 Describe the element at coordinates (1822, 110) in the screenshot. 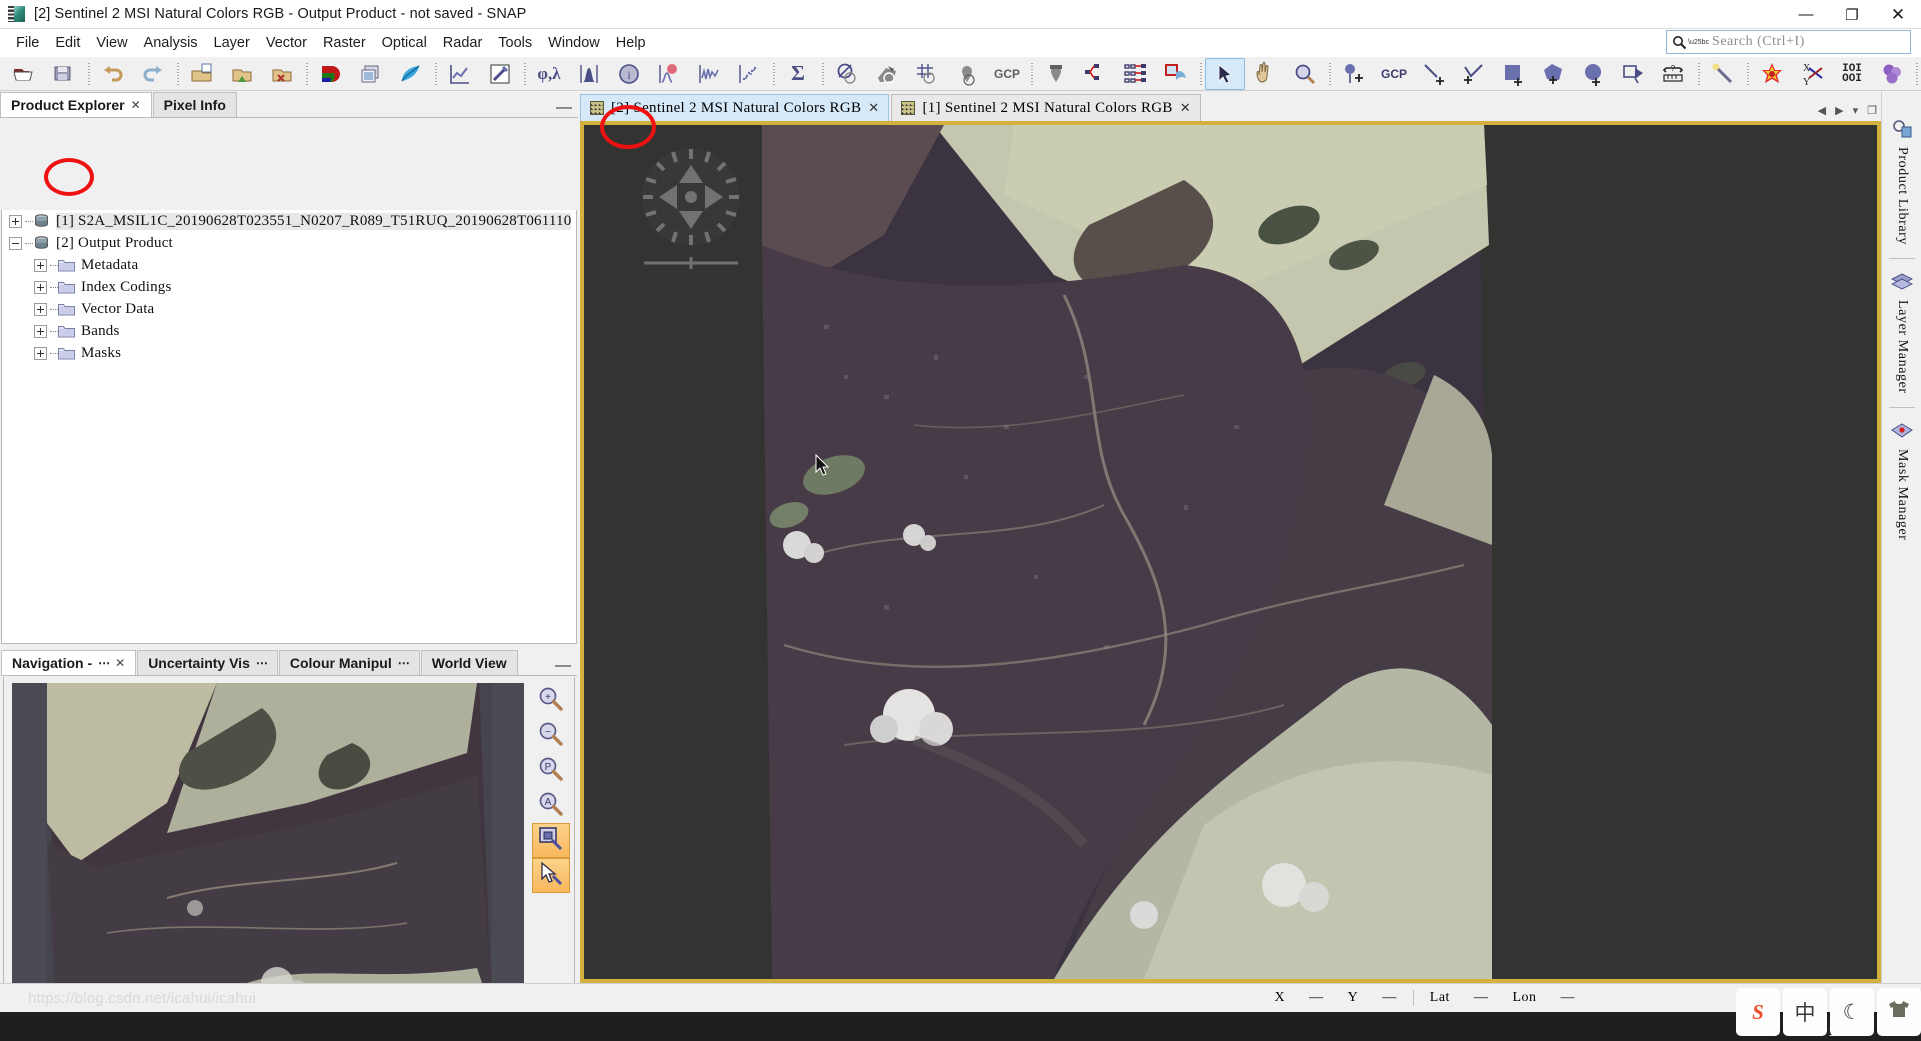

I see `scroll-left-icon: ◀` at that location.